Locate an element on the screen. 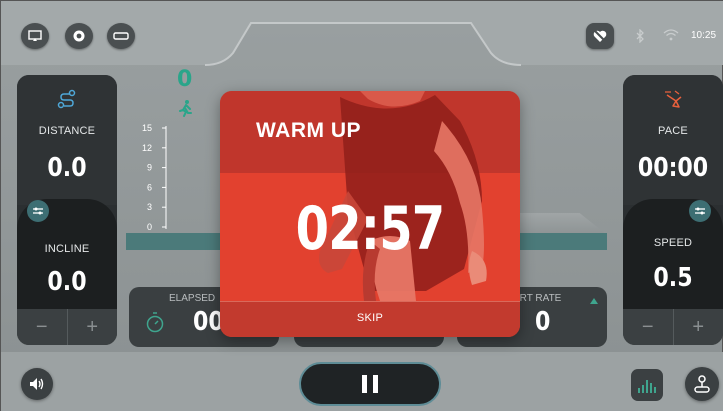 The image size is (723, 411). bluetooth-icon is located at coordinates (640, 36).